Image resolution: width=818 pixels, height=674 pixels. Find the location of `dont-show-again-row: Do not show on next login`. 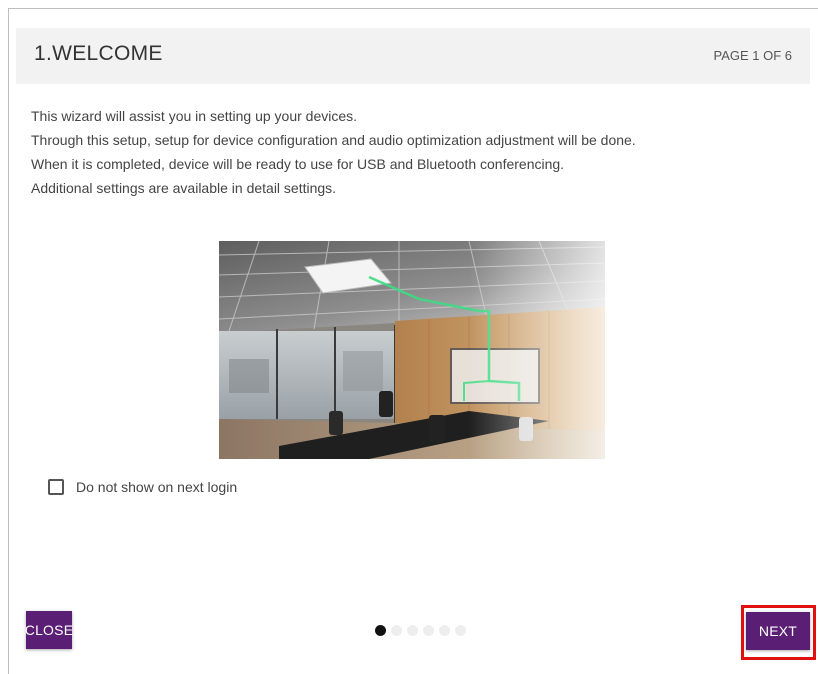

dont-show-again-row: Do not show on next login is located at coordinates (142, 487).